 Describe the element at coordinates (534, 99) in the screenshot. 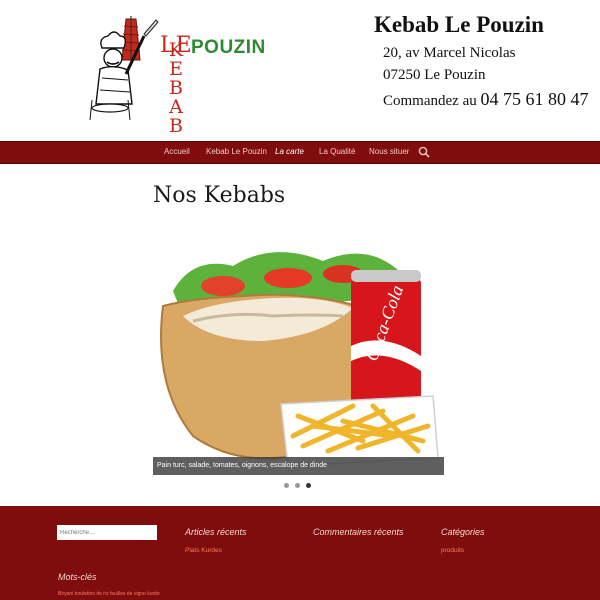

I see `phone-number: 04 75 61 80 47` at that location.